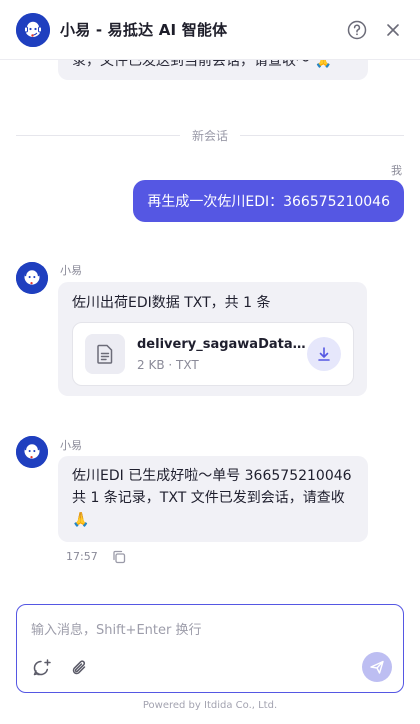 The image size is (420, 724). Describe the element at coordinates (42, 668) in the screenshot. I see `new-chat-icon` at that location.